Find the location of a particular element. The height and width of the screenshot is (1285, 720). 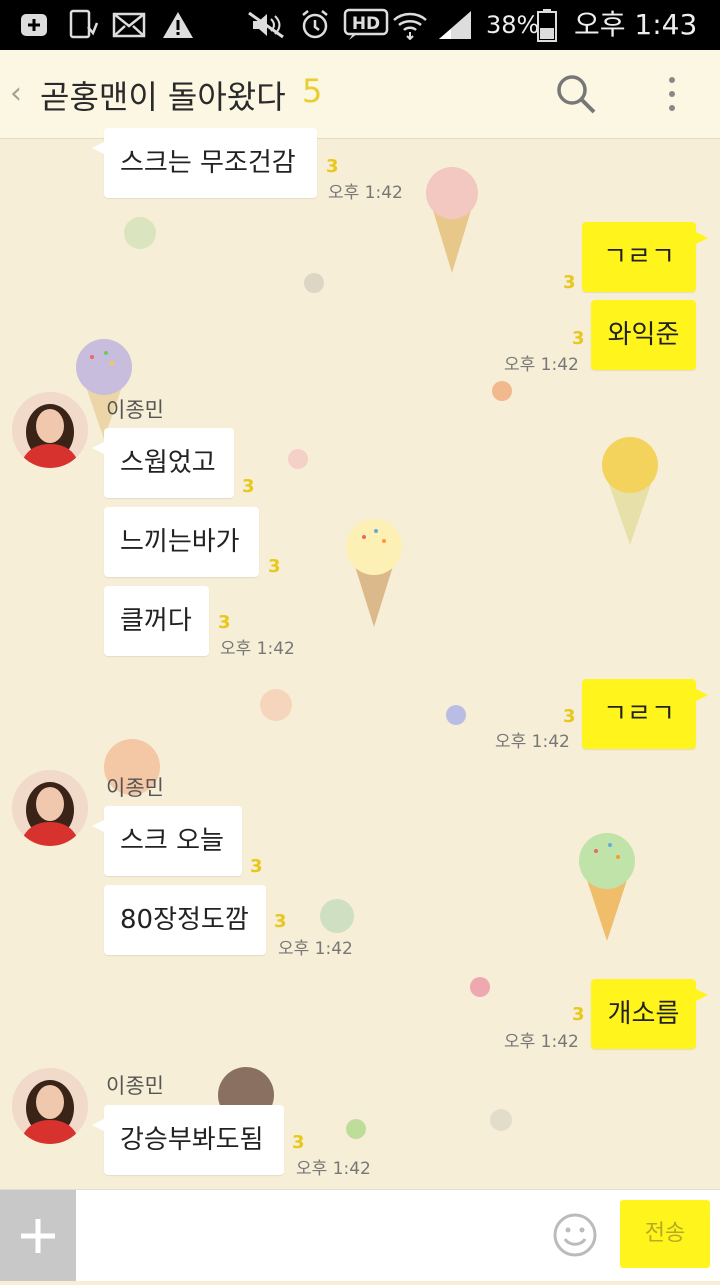

wifi-icon is located at coordinates (410, 25).